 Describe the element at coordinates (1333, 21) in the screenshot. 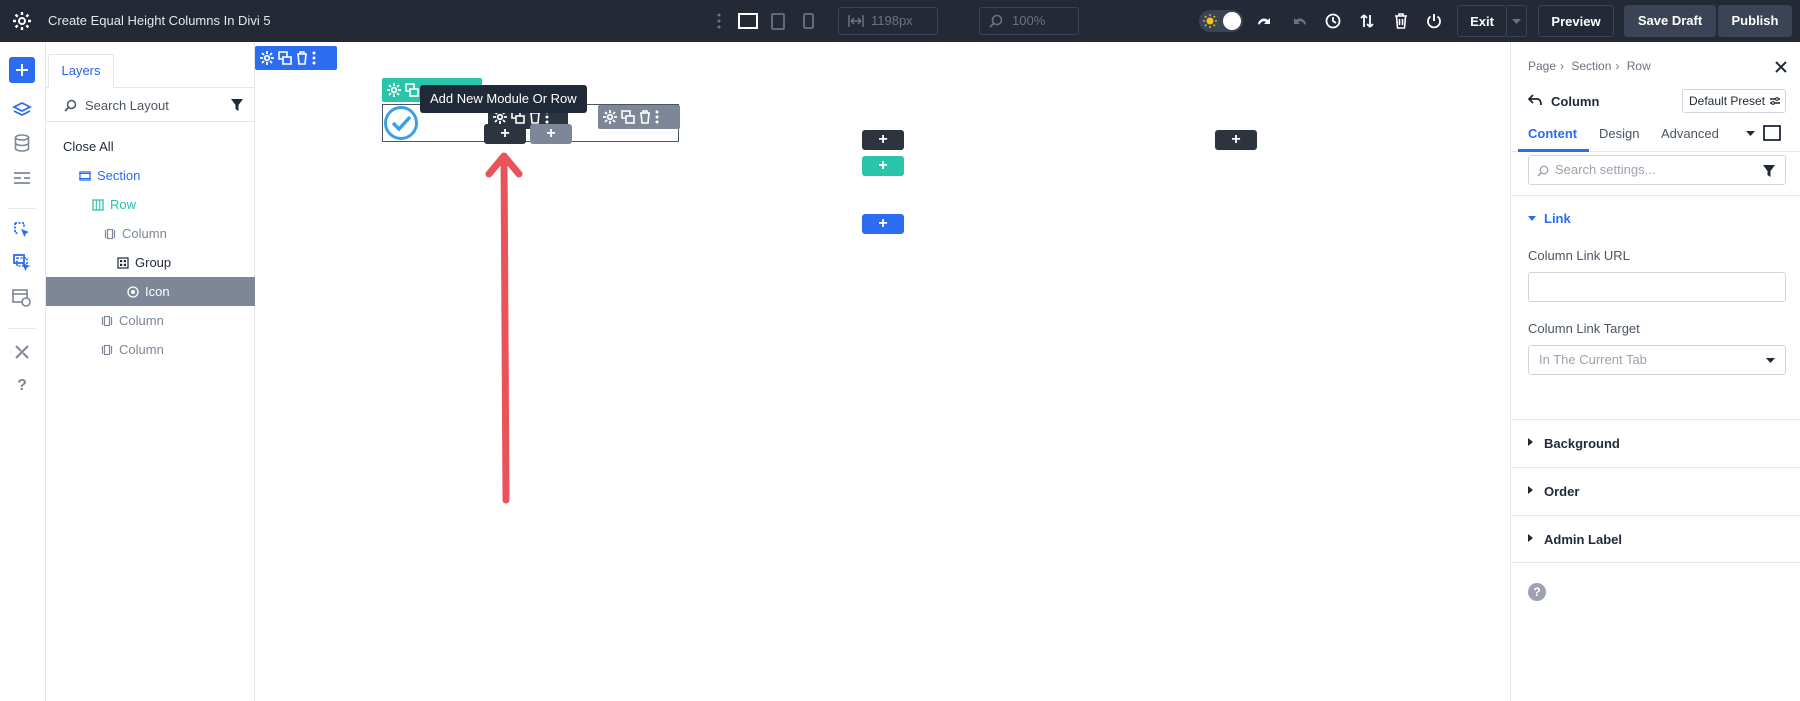

I see `history-icon` at that location.